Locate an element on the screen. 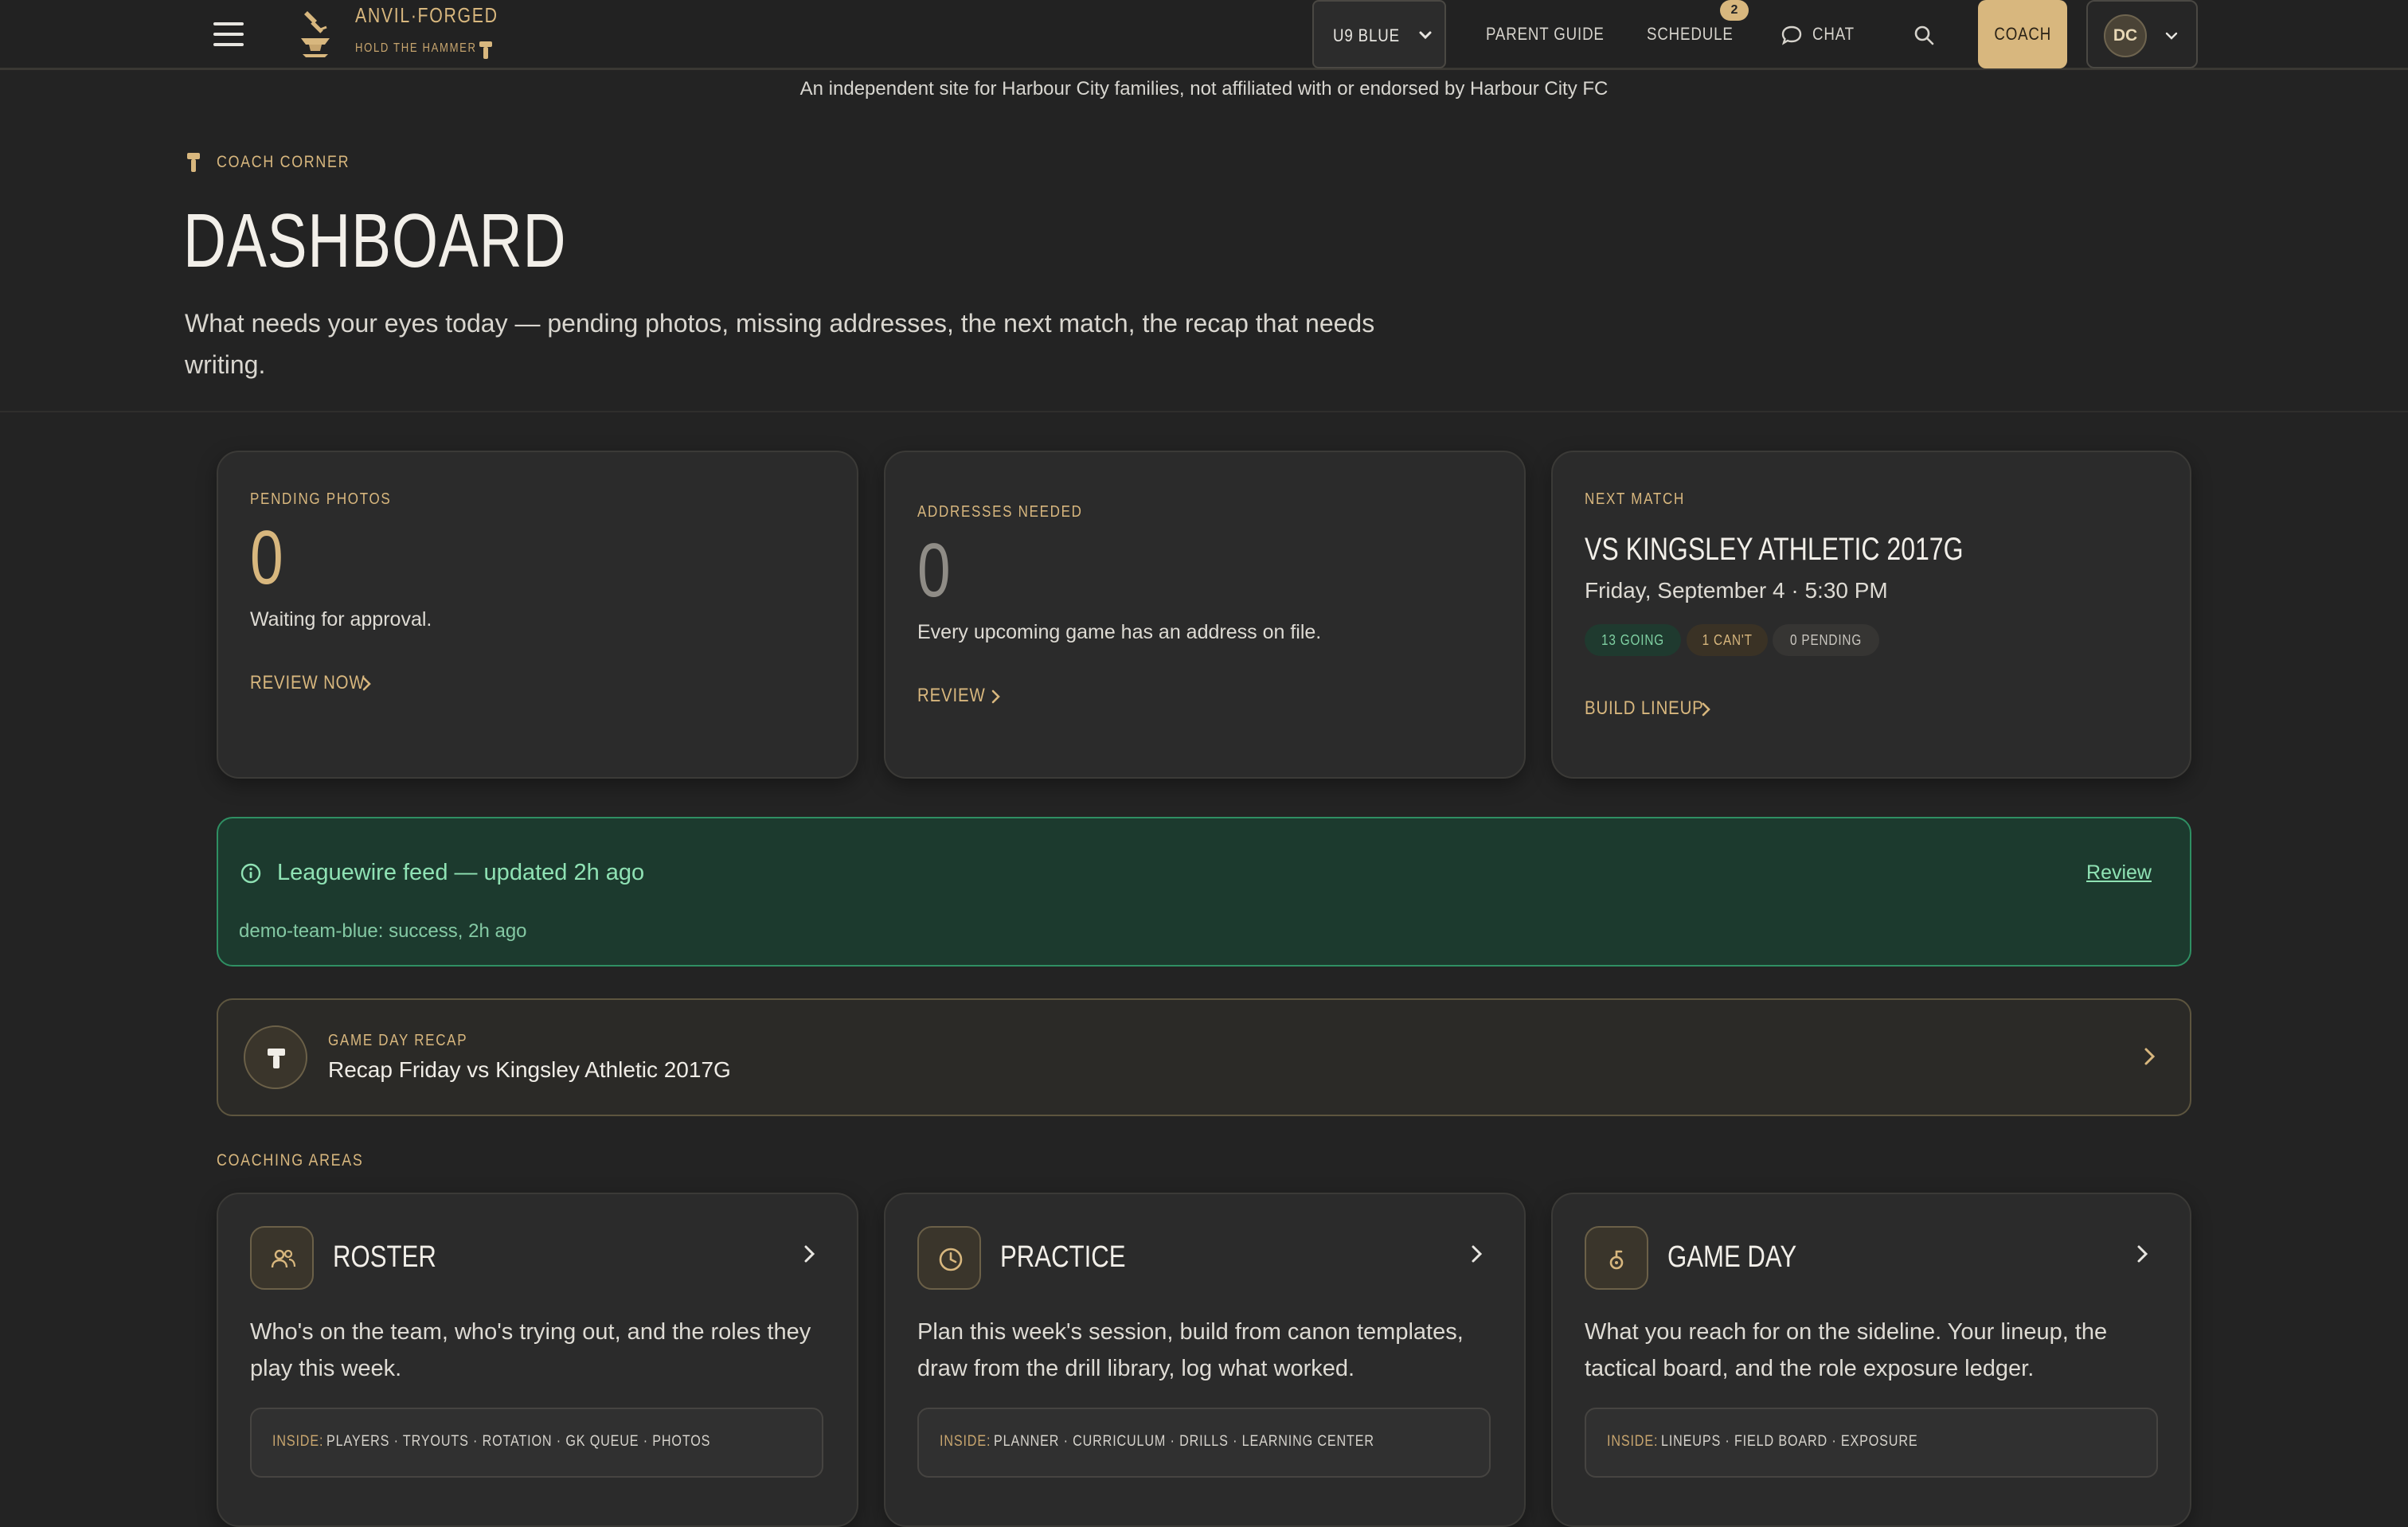 The width and height of the screenshot is (2408, 1527). menu-icon is located at coordinates (228, 35).